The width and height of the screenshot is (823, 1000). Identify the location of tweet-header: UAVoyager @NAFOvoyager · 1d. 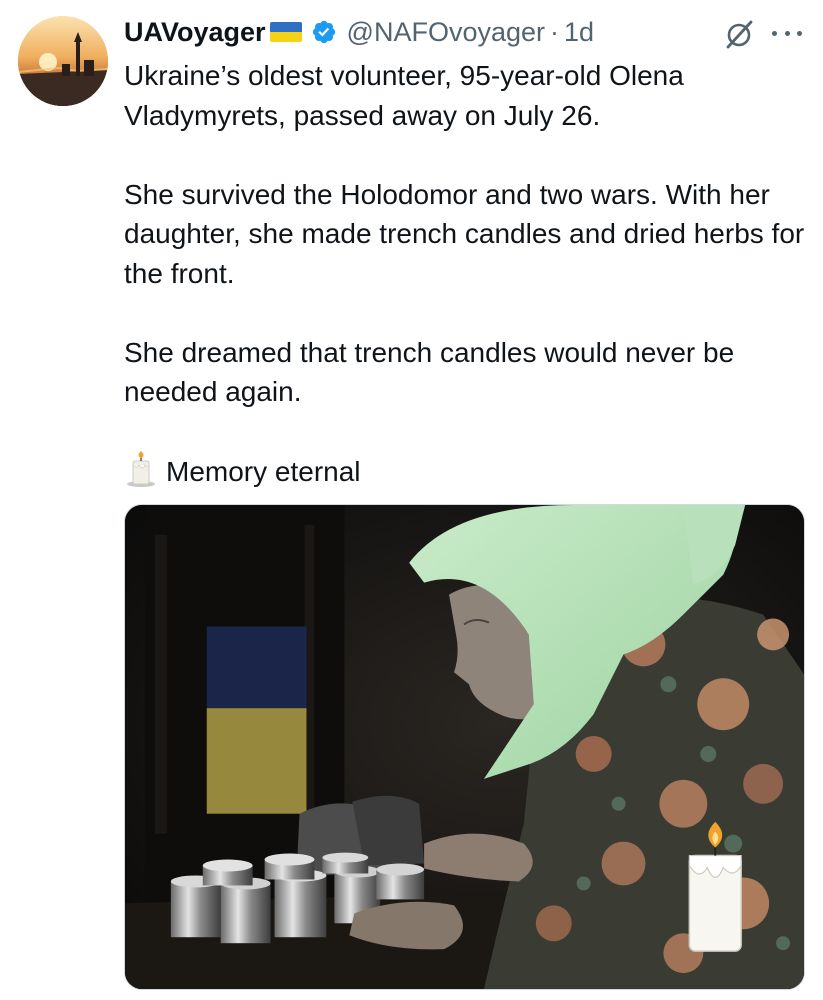
(359, 32).